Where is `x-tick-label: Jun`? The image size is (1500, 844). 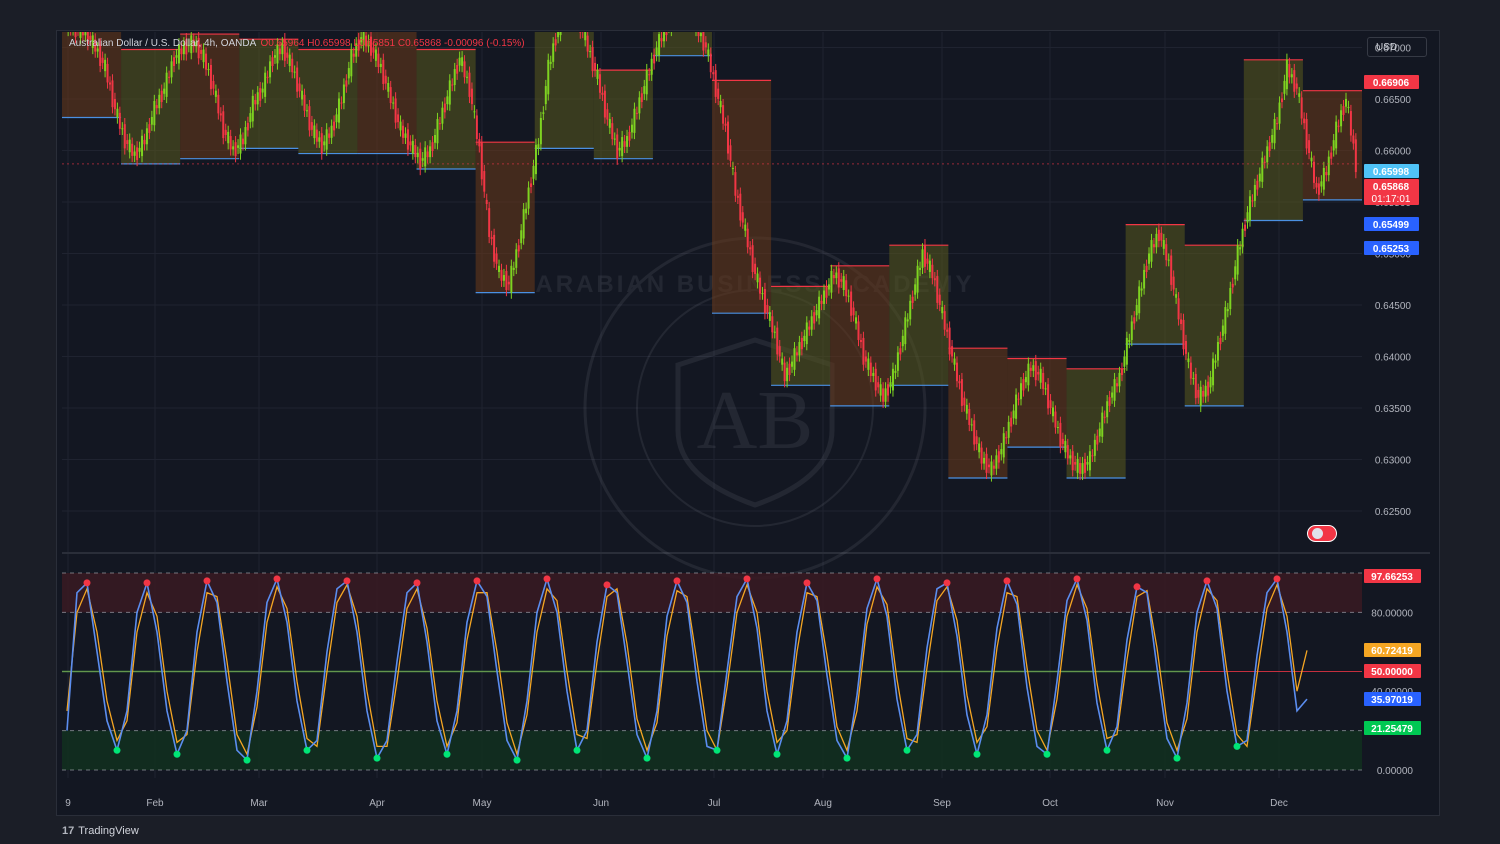 x-tick-label: Jun is located at coordinates (601, 803).